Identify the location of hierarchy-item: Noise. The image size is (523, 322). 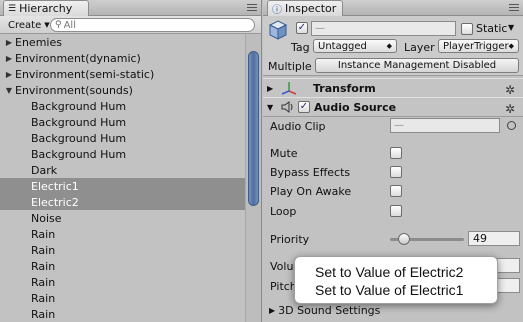
(122, 218).